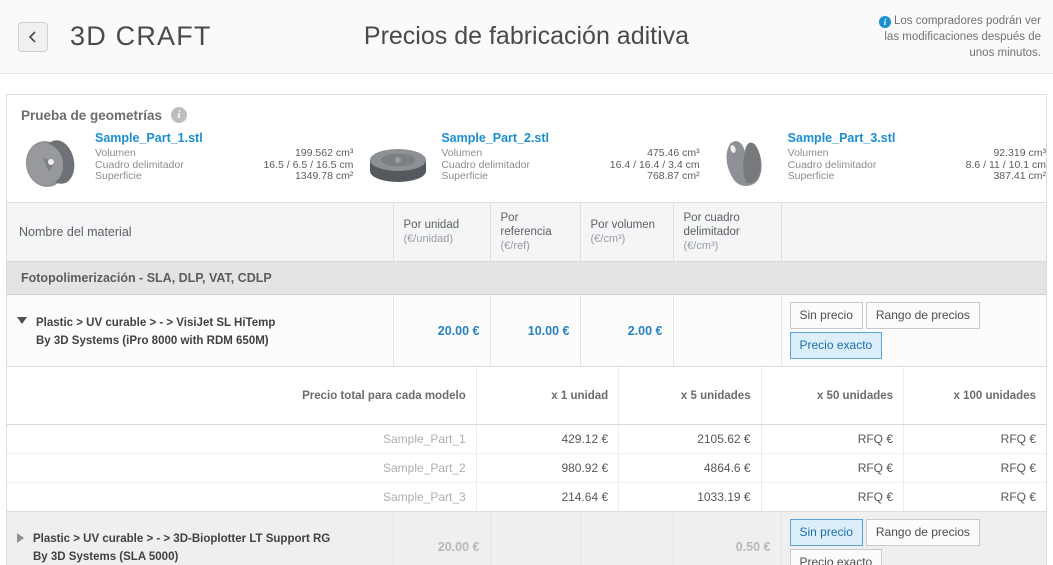 This screenshot has width=1053, height=565. Describe the element at coordinates (324, 153) in the screenshot. I see `spec-value: 199.562 cm³` at that location.